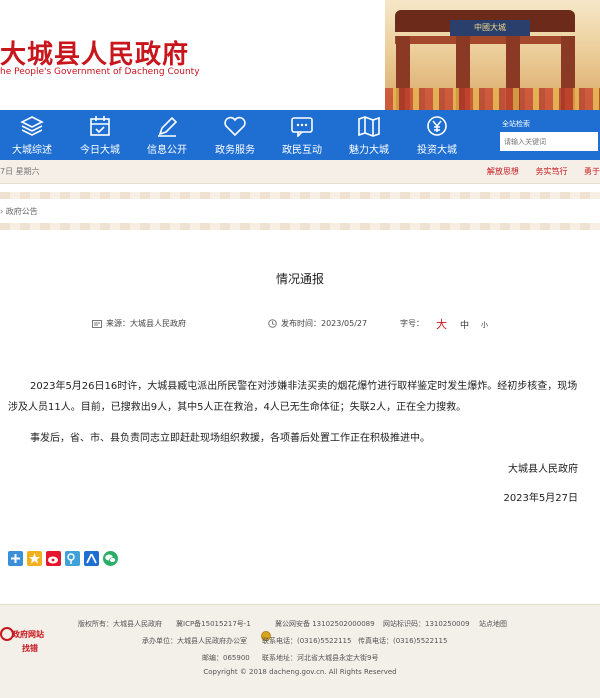 Image resolution: width=600 pixels, height=698 pixels. I want to click on map-icon, so click(369, 126).